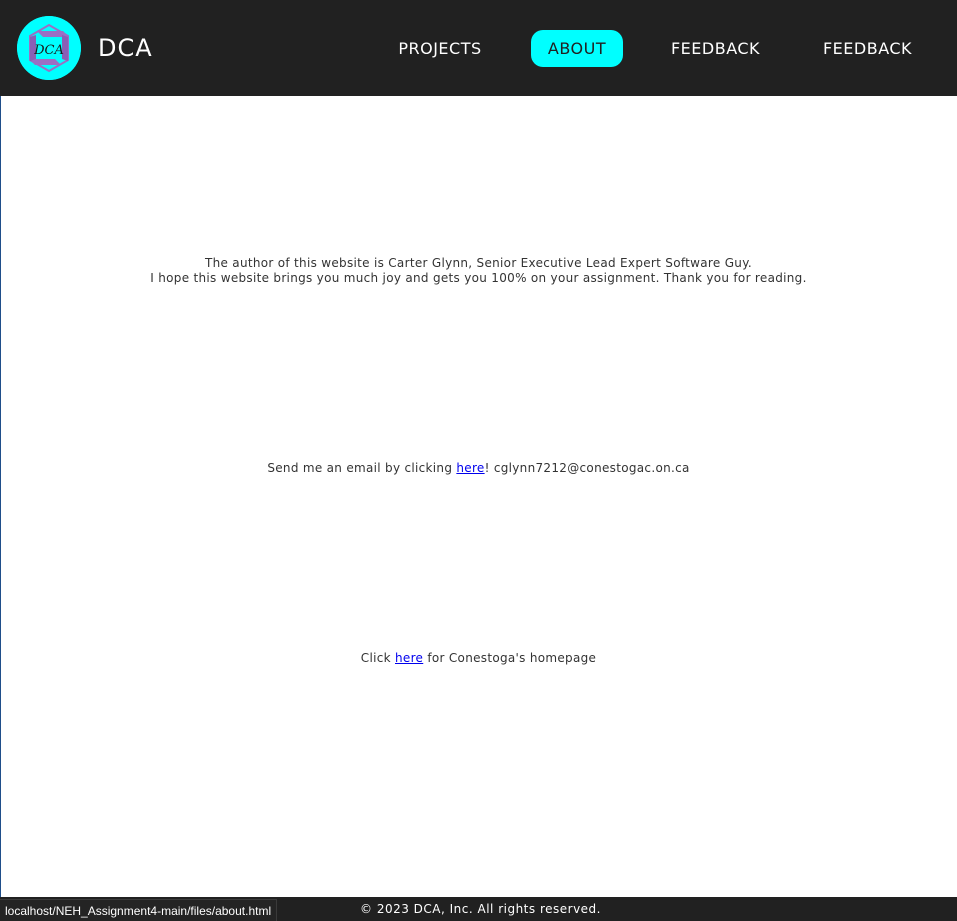  What do you see at coordinates (867, 48) in the screenshot?
I see `nav-feedback-secondary: FEEDBACK` at bounding box center [867, 48].